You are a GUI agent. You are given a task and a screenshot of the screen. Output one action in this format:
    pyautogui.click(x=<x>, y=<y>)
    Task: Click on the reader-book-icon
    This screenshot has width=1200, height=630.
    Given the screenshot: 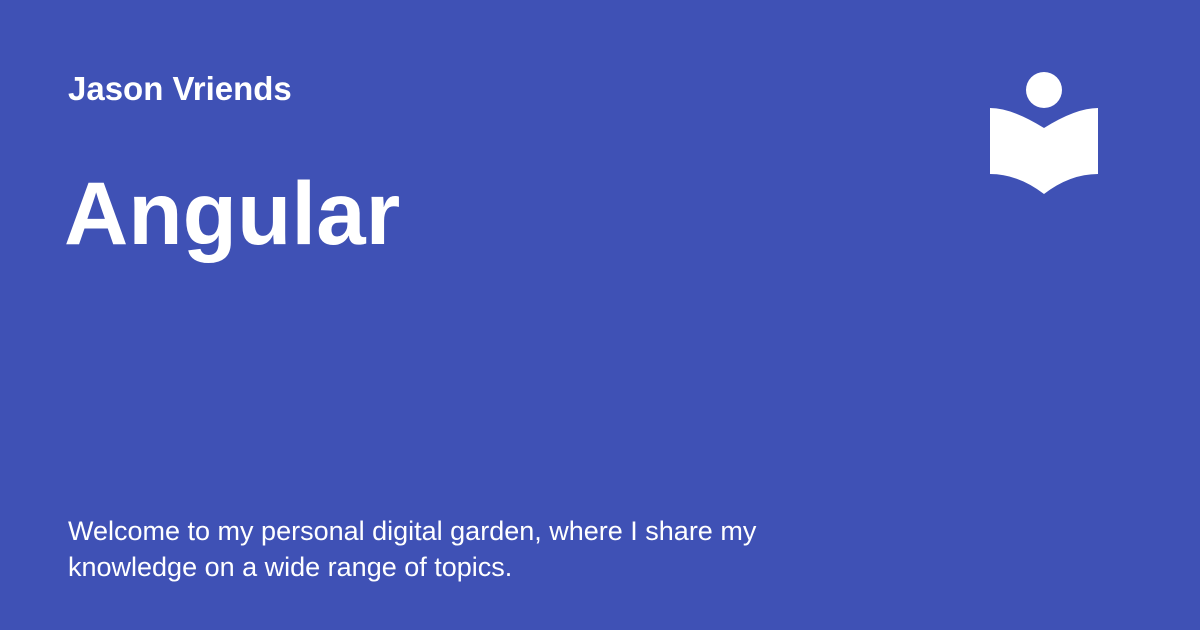 What is the action you would take?
    pyautogui.click(x=1044, y=134)
    